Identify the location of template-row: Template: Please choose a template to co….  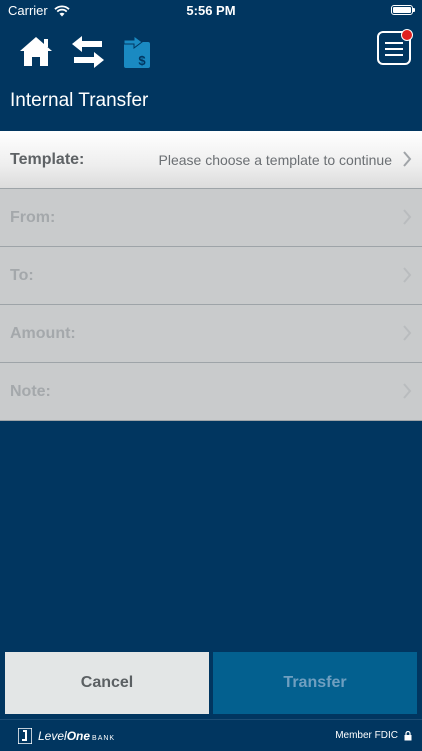
(211, 160).